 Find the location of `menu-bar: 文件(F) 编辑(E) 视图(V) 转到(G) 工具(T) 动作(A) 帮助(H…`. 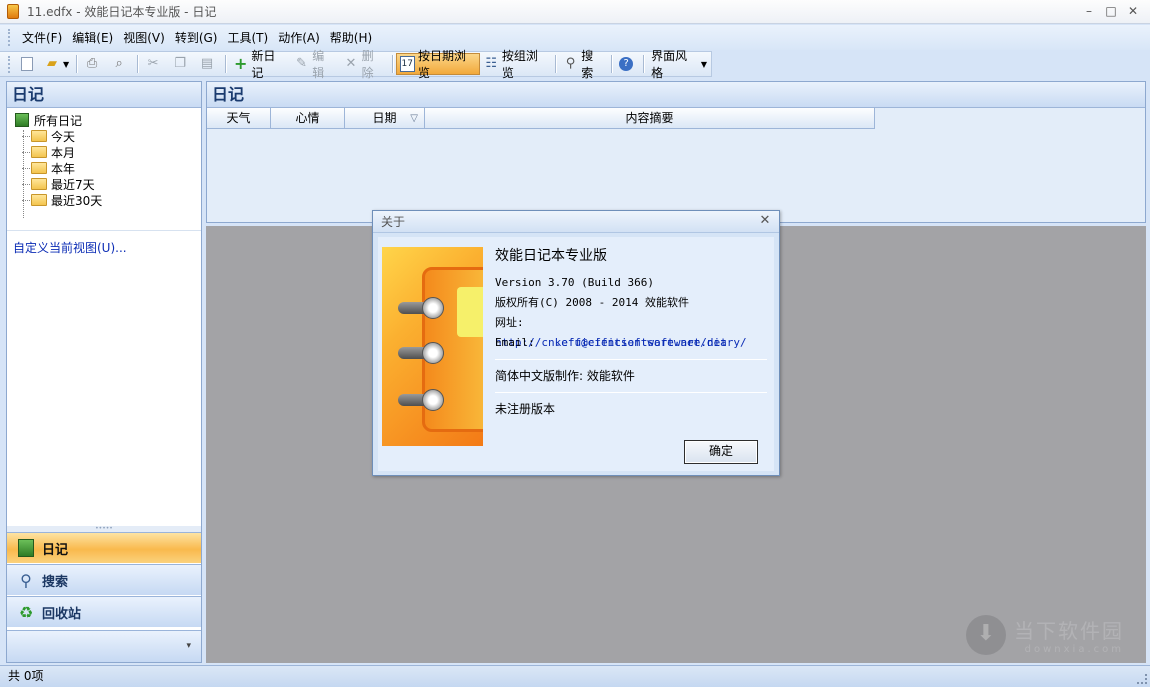

menu-bar: 文件(F) 编辑(E) 视图(V) 转到(G) 工具(T) 动作(A) 帮助(H… is located at coordinates (575, 37).